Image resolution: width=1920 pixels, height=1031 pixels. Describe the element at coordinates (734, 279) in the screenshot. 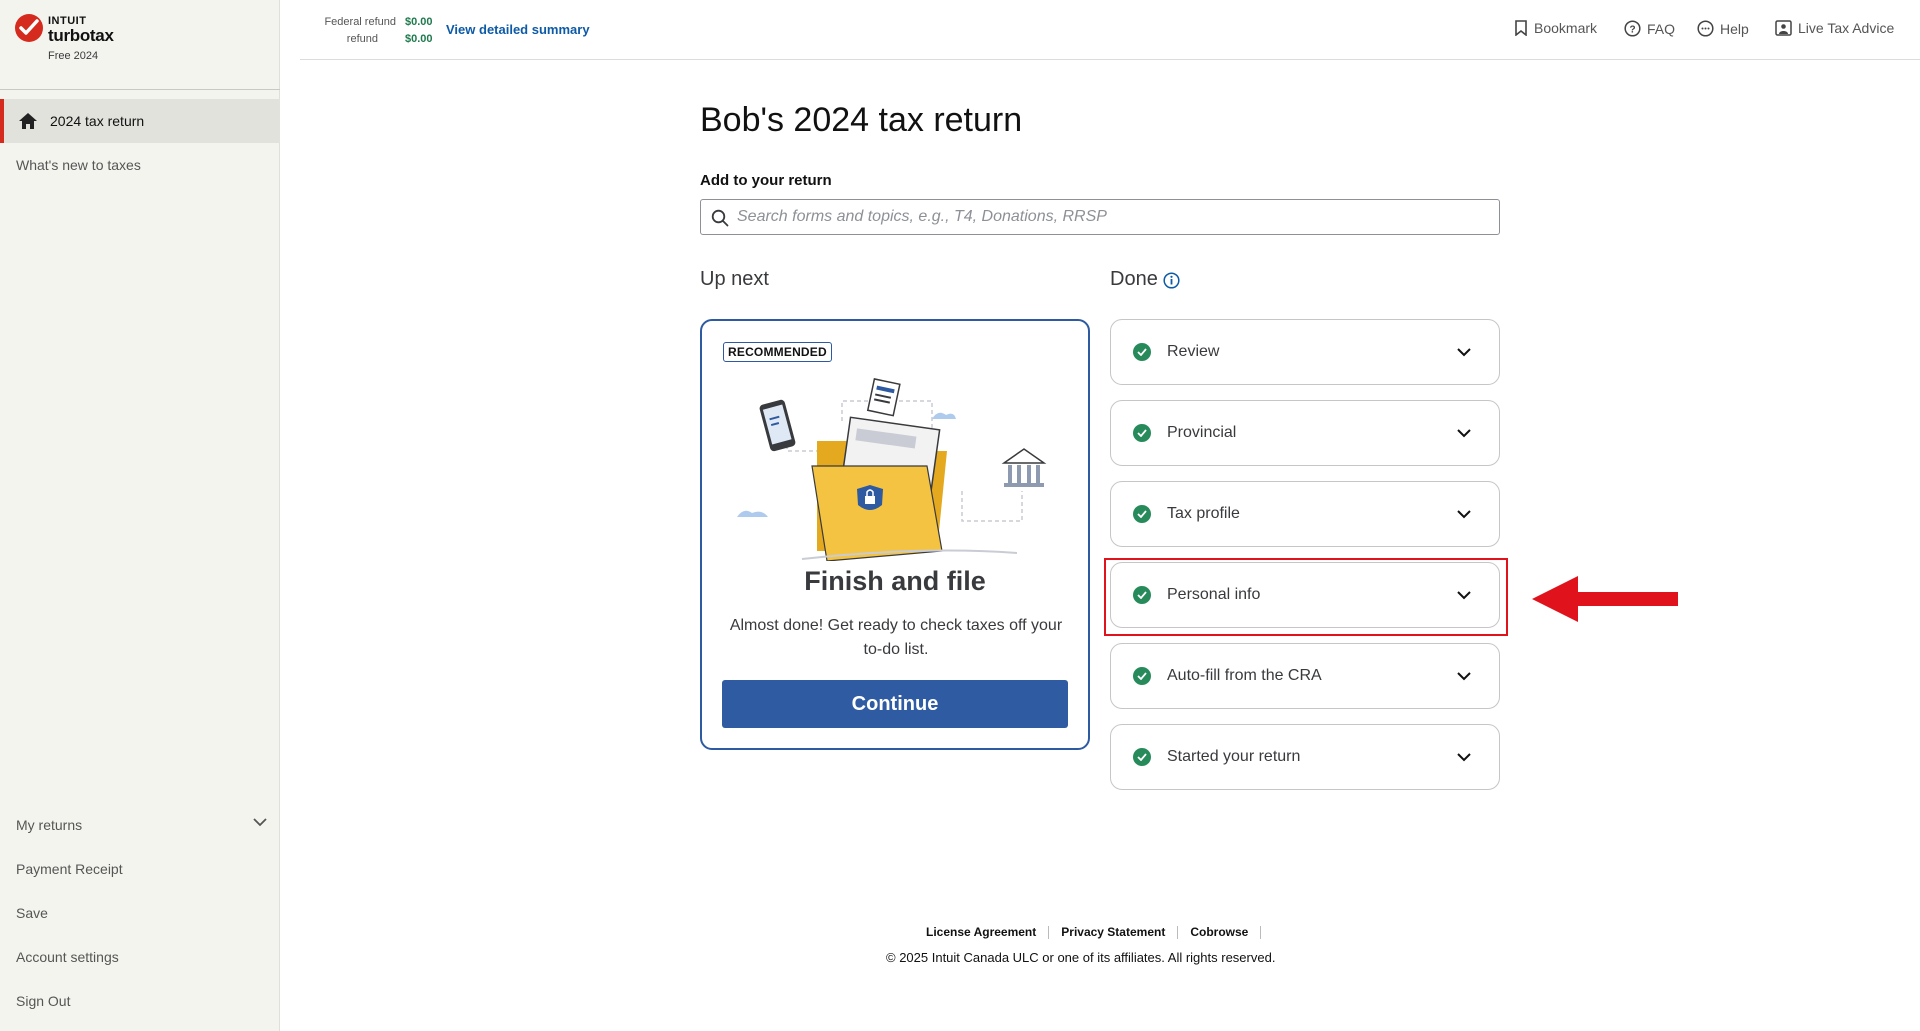

I see `up-next-heading: Up next` at that location.